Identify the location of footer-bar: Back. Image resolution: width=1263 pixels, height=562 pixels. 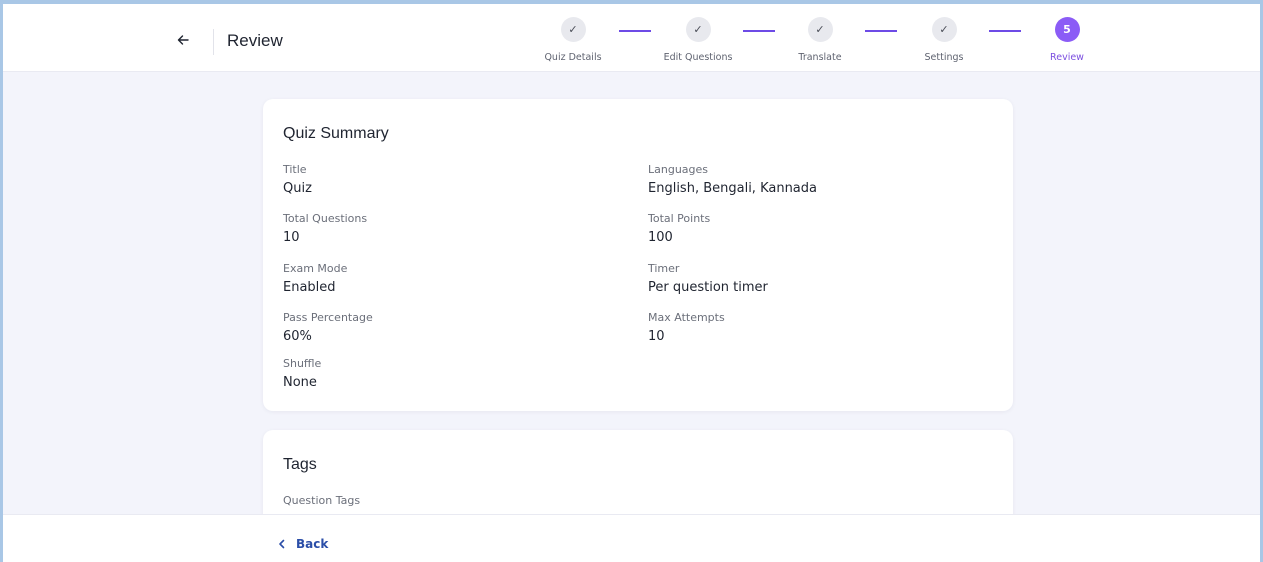
(631, 538).